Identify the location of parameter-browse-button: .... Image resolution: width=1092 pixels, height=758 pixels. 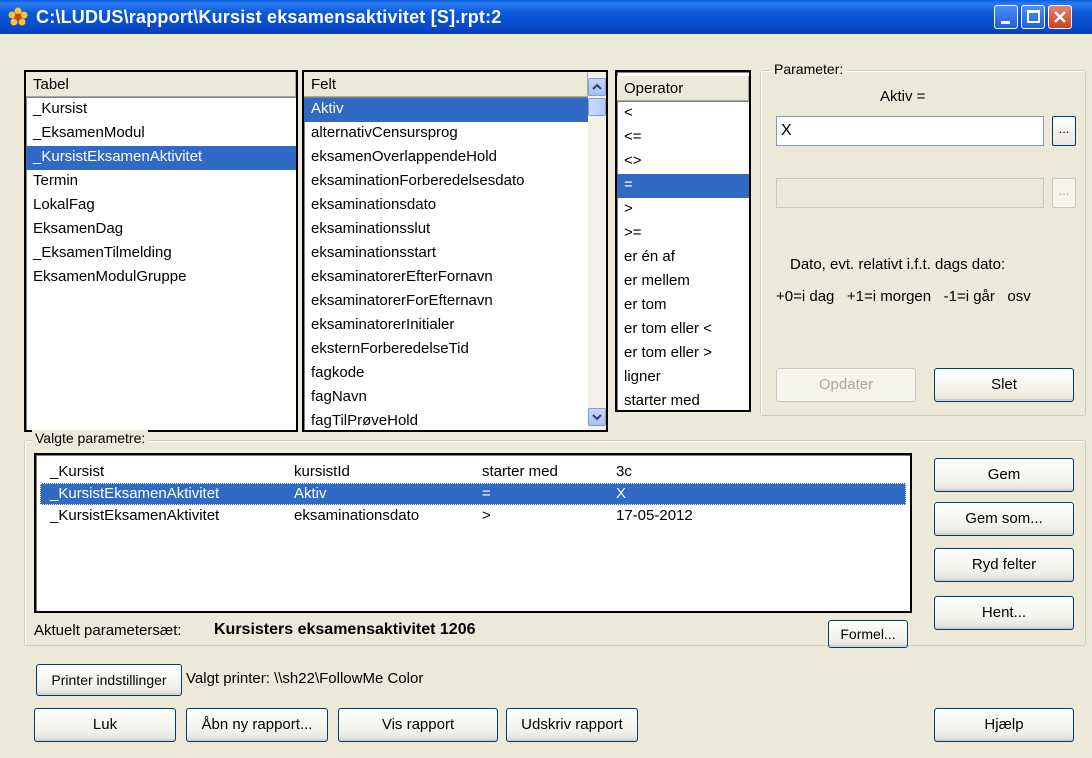
(1064, 131).